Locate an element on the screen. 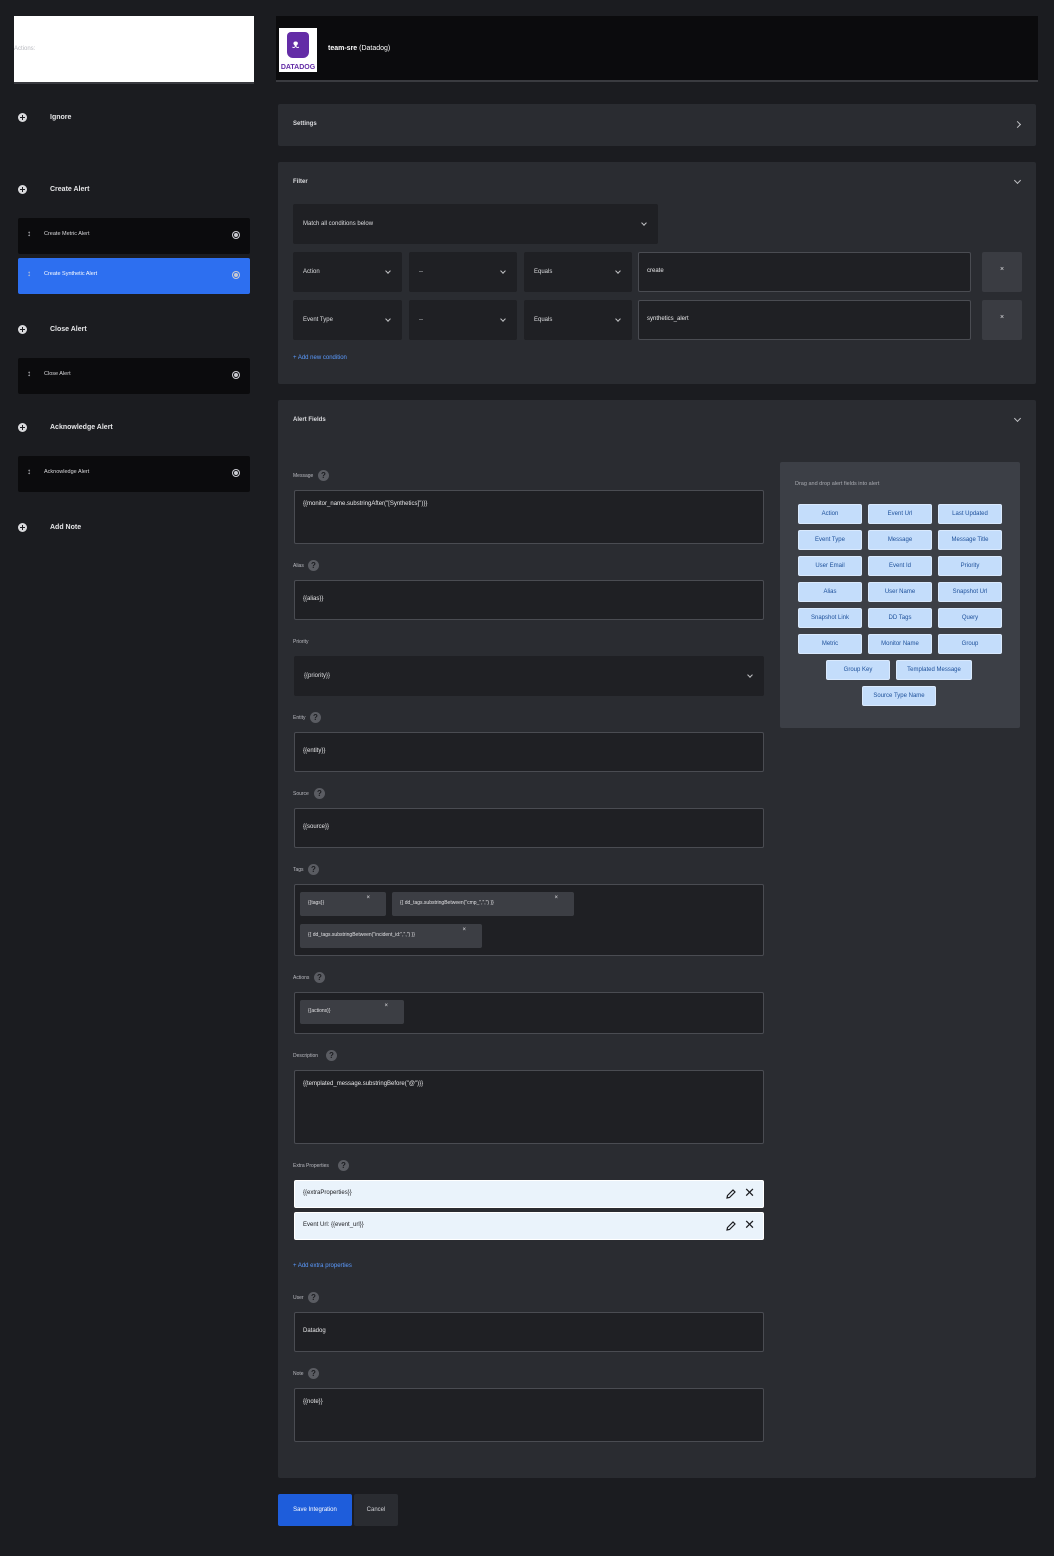 Image resolution: width=1054 pixels, height=1556 pixels. select-value: {{priority}} is located at coordinates (317, 676).